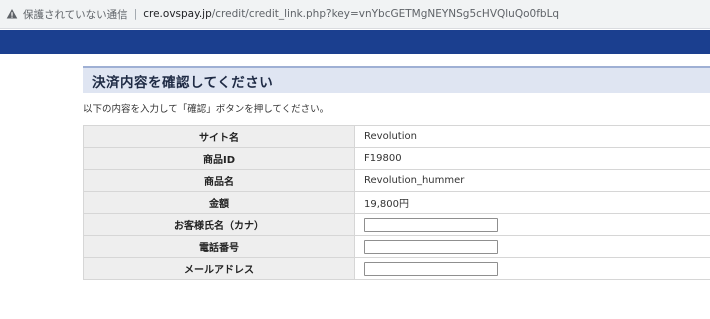 This screenshot has width=710, height=319. Describe the element at coordinates (219, 202) in the screenshot. I see `amount-label: 金額` at that location.